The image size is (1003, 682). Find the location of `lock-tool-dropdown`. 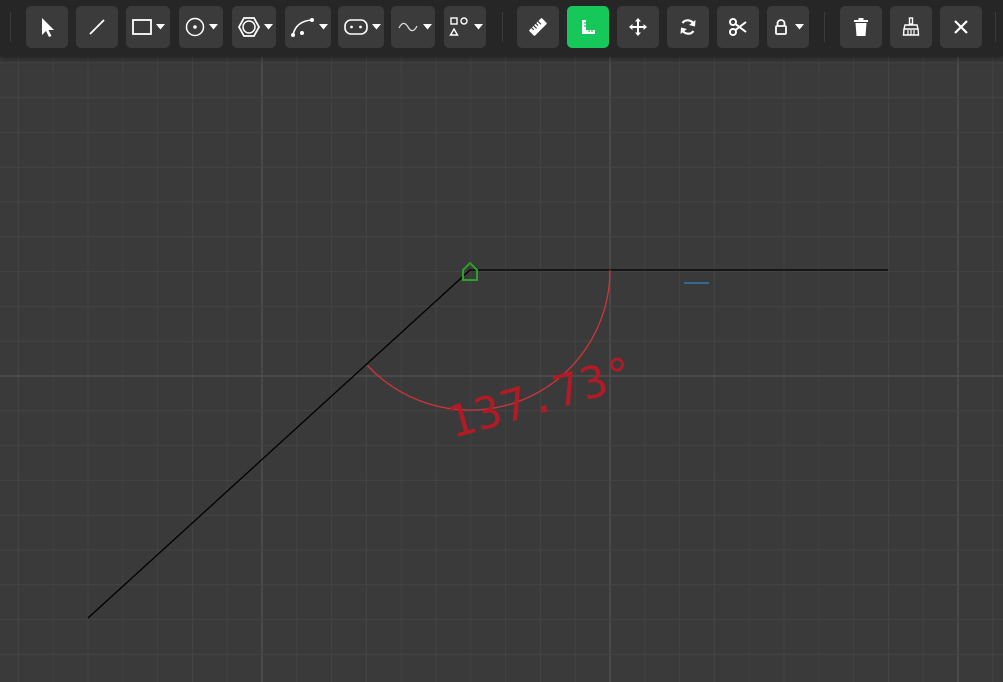

lock-tool-dropdown is located at coordinates (788, 27).